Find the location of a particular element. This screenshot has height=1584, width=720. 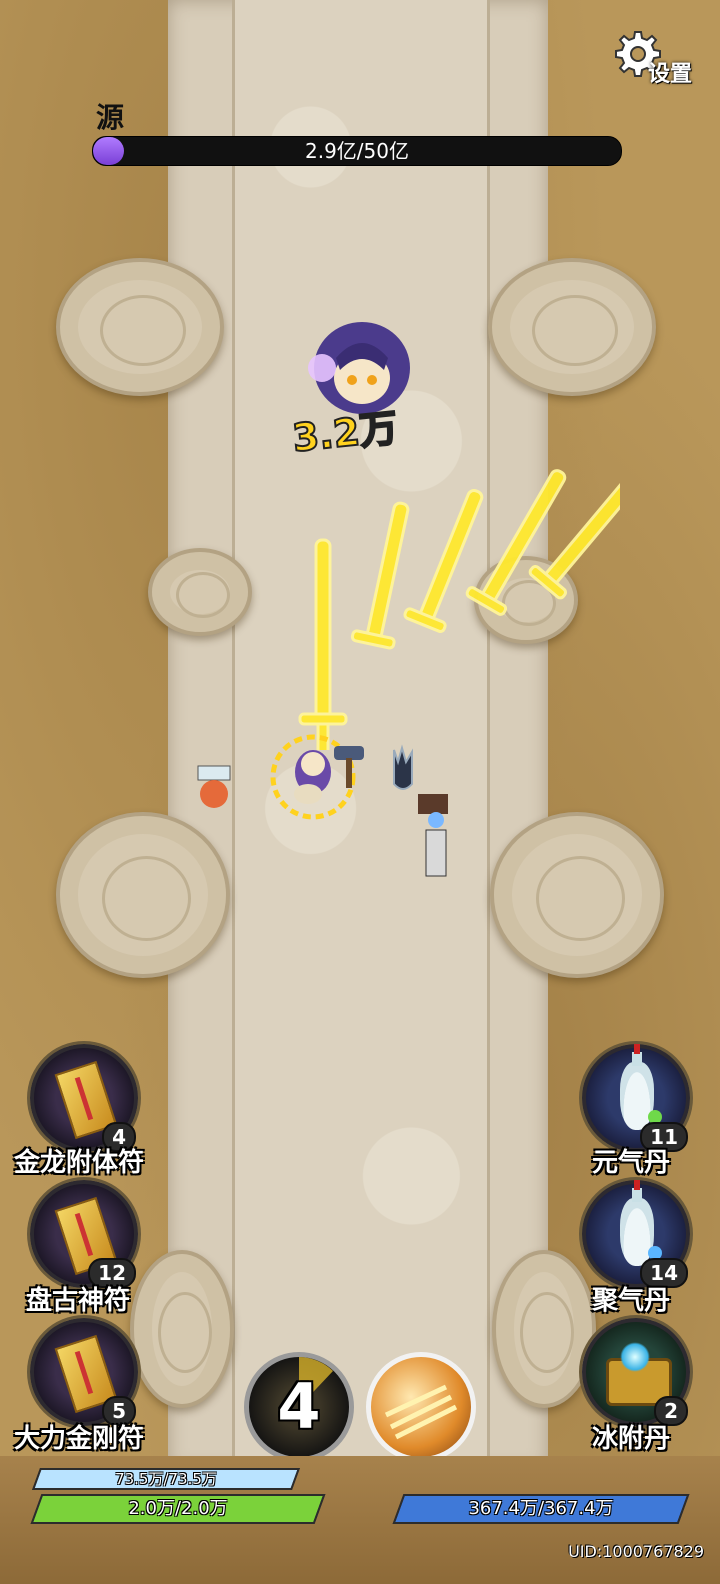

settings-label: 设置 is located at coordinates (670, 72).